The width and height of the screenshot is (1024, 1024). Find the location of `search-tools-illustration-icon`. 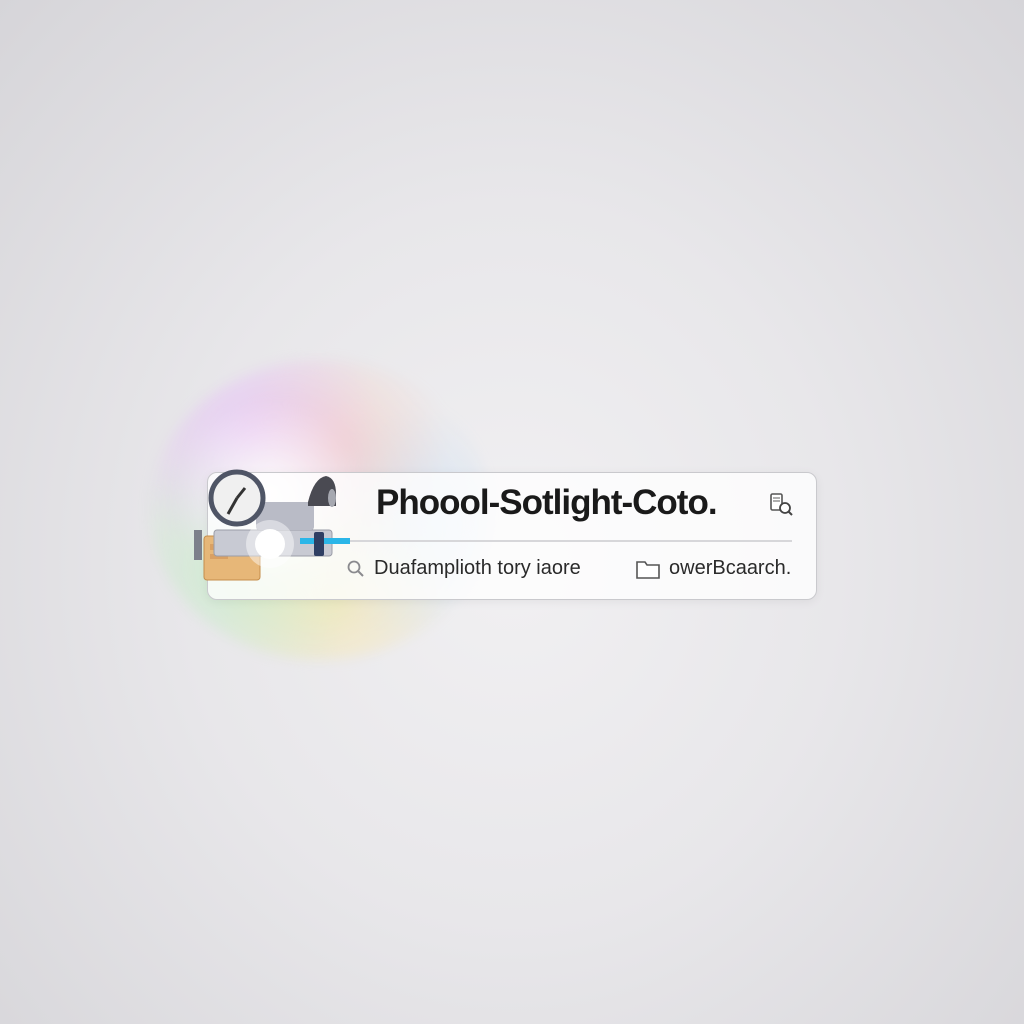

search-tools-illustration-icon is located at coordinates (270, 527).